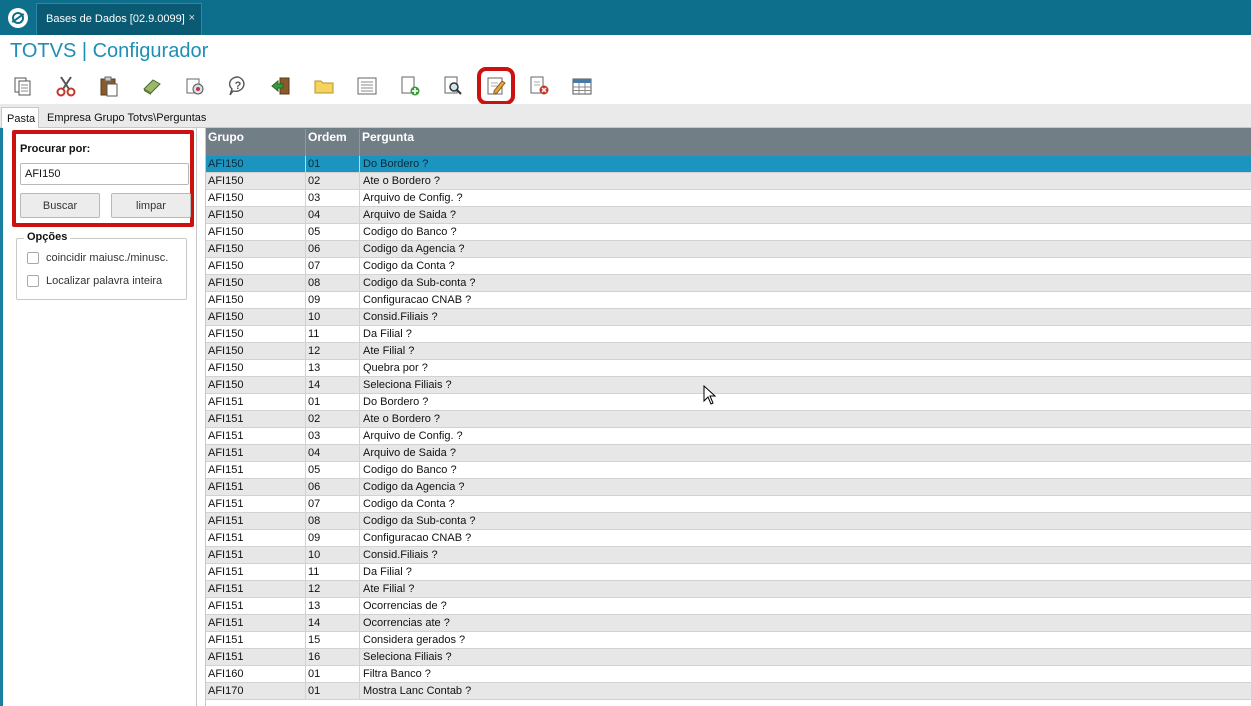 The image size is (1251, 706). I want to click on cell-pergunta: Arquivo de Config. ?, so click(413, 436).